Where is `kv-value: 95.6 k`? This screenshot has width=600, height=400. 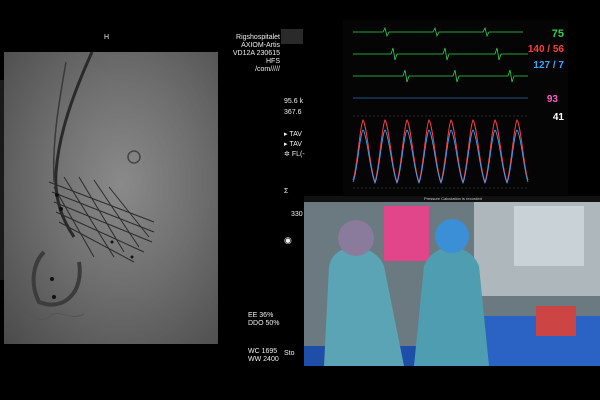 kv-value: 95.6 k is located at coordinates (294, 101).